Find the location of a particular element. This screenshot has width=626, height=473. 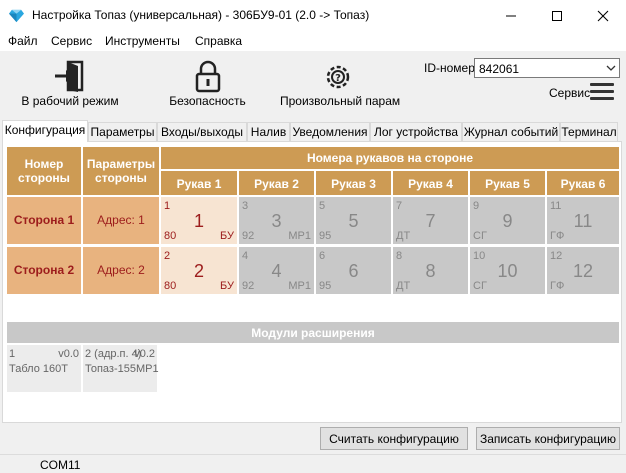

close-button is located at coordinates (603, 15).